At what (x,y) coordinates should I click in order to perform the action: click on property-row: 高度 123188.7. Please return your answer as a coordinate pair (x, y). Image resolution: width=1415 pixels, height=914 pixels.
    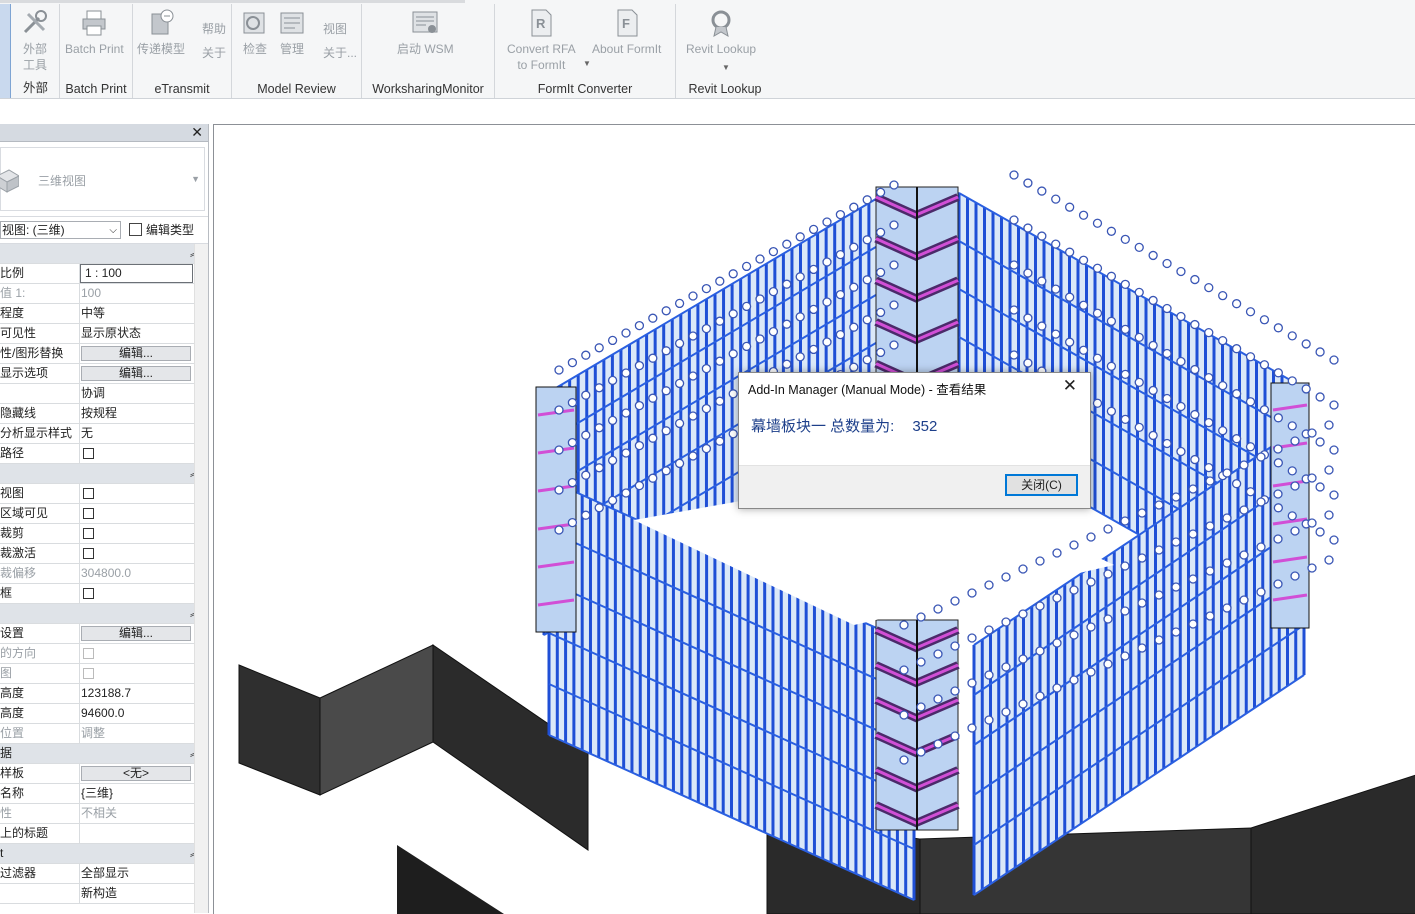
    Looking at the image, I should click on (103, 694).